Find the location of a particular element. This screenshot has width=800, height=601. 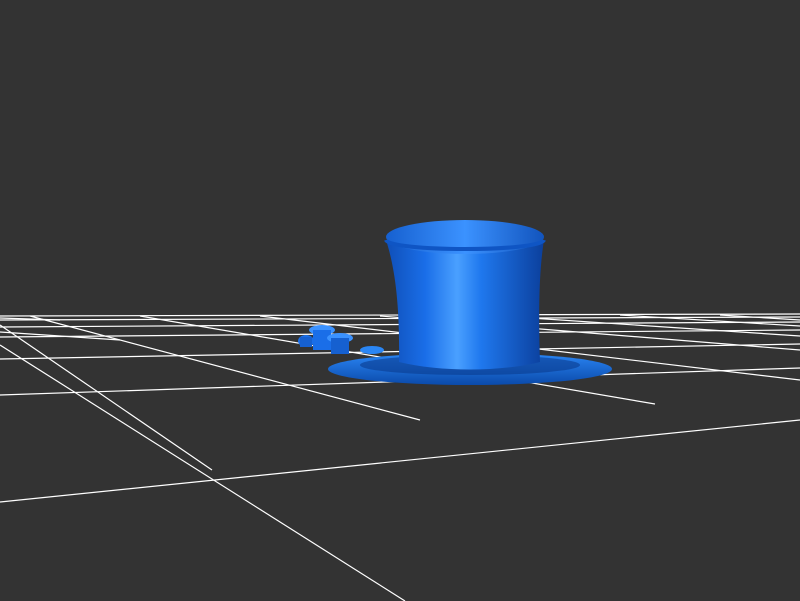

top-hat-model is located at coordinates (470, 302).